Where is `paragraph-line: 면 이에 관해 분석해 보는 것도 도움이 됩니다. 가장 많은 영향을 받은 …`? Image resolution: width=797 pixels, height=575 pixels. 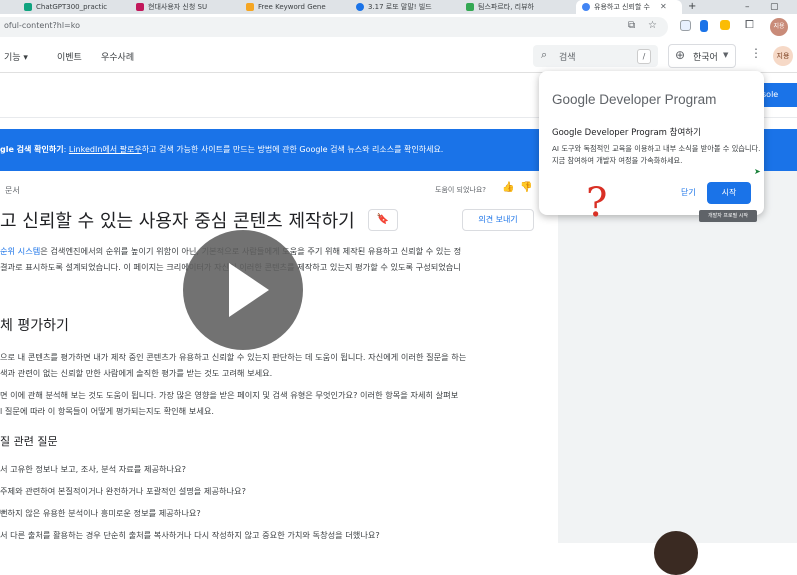
paragraph-line: 면 이에 관해 분석해 보는 것도 도움이 됩니다. 가장 많은 영향을 받은 … is located at coordinates (229, 395).